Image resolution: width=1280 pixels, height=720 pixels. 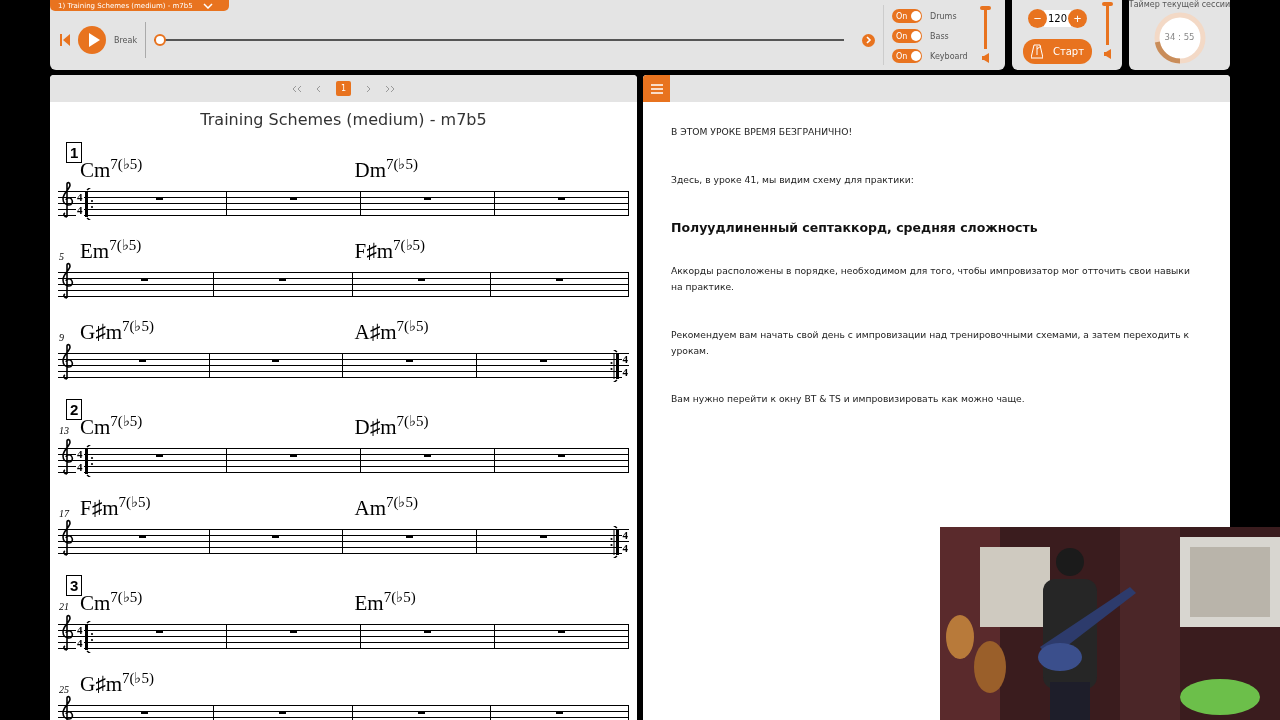 What do you see at coordinates (949, 56) in the screenshot?
I see `instrument-label: Keyboard` at bounding box center [949, 56].